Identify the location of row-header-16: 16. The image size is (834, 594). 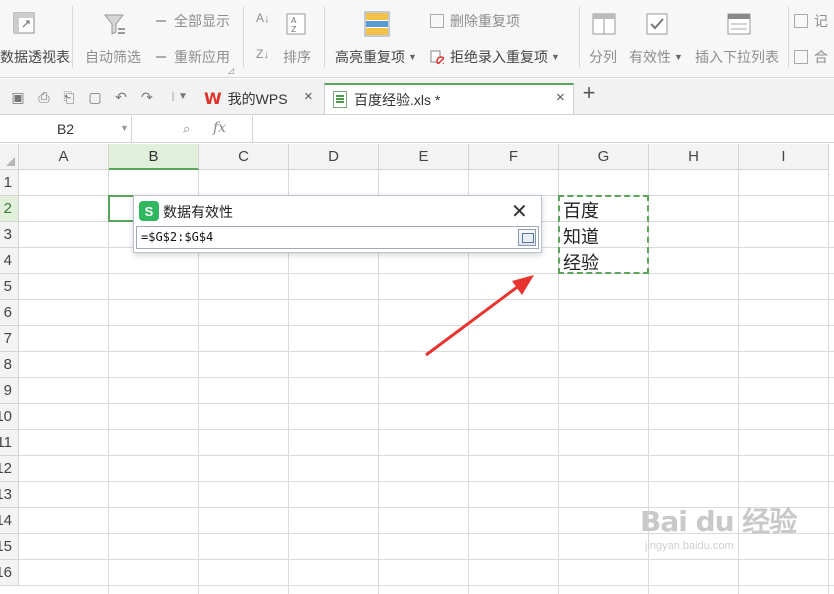
(9, 573).